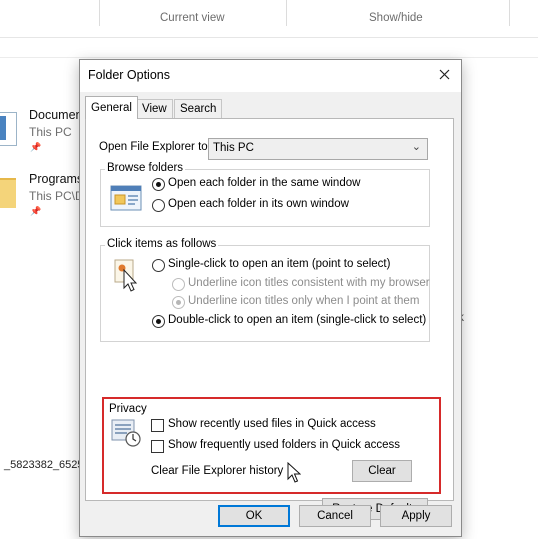 The width and height of the screenshot is (538, 539). What do you see at coordinates (416, 516) in the screenshot?
I see `apply-button: Apply` at bounding box center [416, 516].